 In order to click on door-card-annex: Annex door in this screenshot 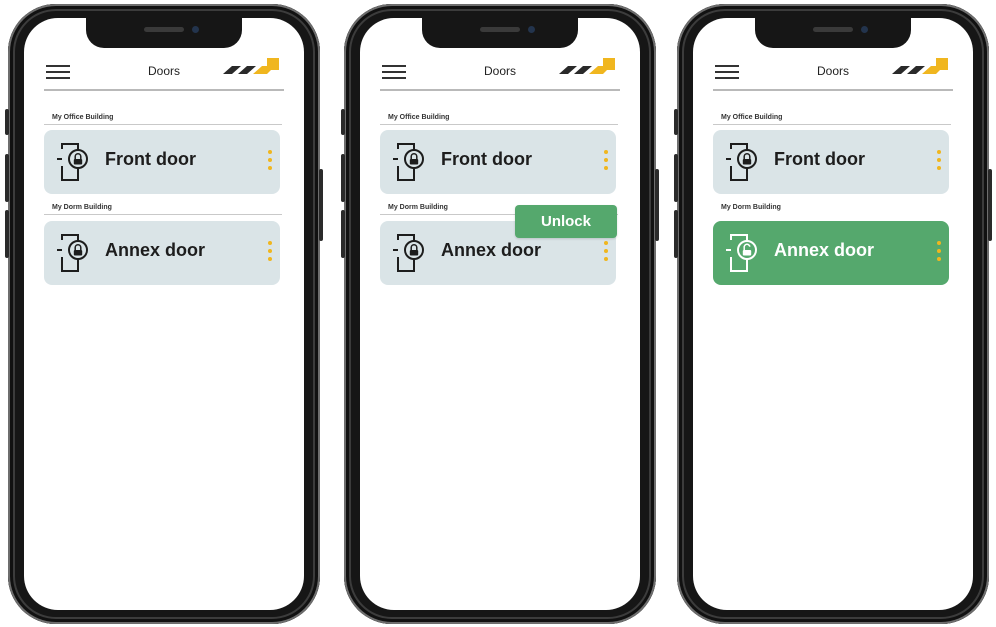, I will do `click(162, 253)`.